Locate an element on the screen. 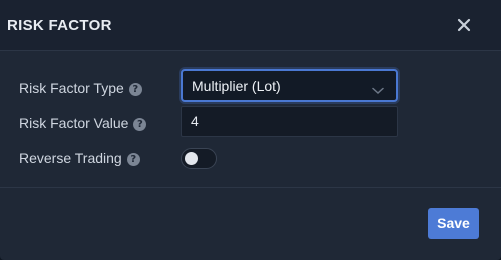 The image size is (501, 260). reverse-trading-label-row: Reverse Trading? is located at coordinates (79, 158).